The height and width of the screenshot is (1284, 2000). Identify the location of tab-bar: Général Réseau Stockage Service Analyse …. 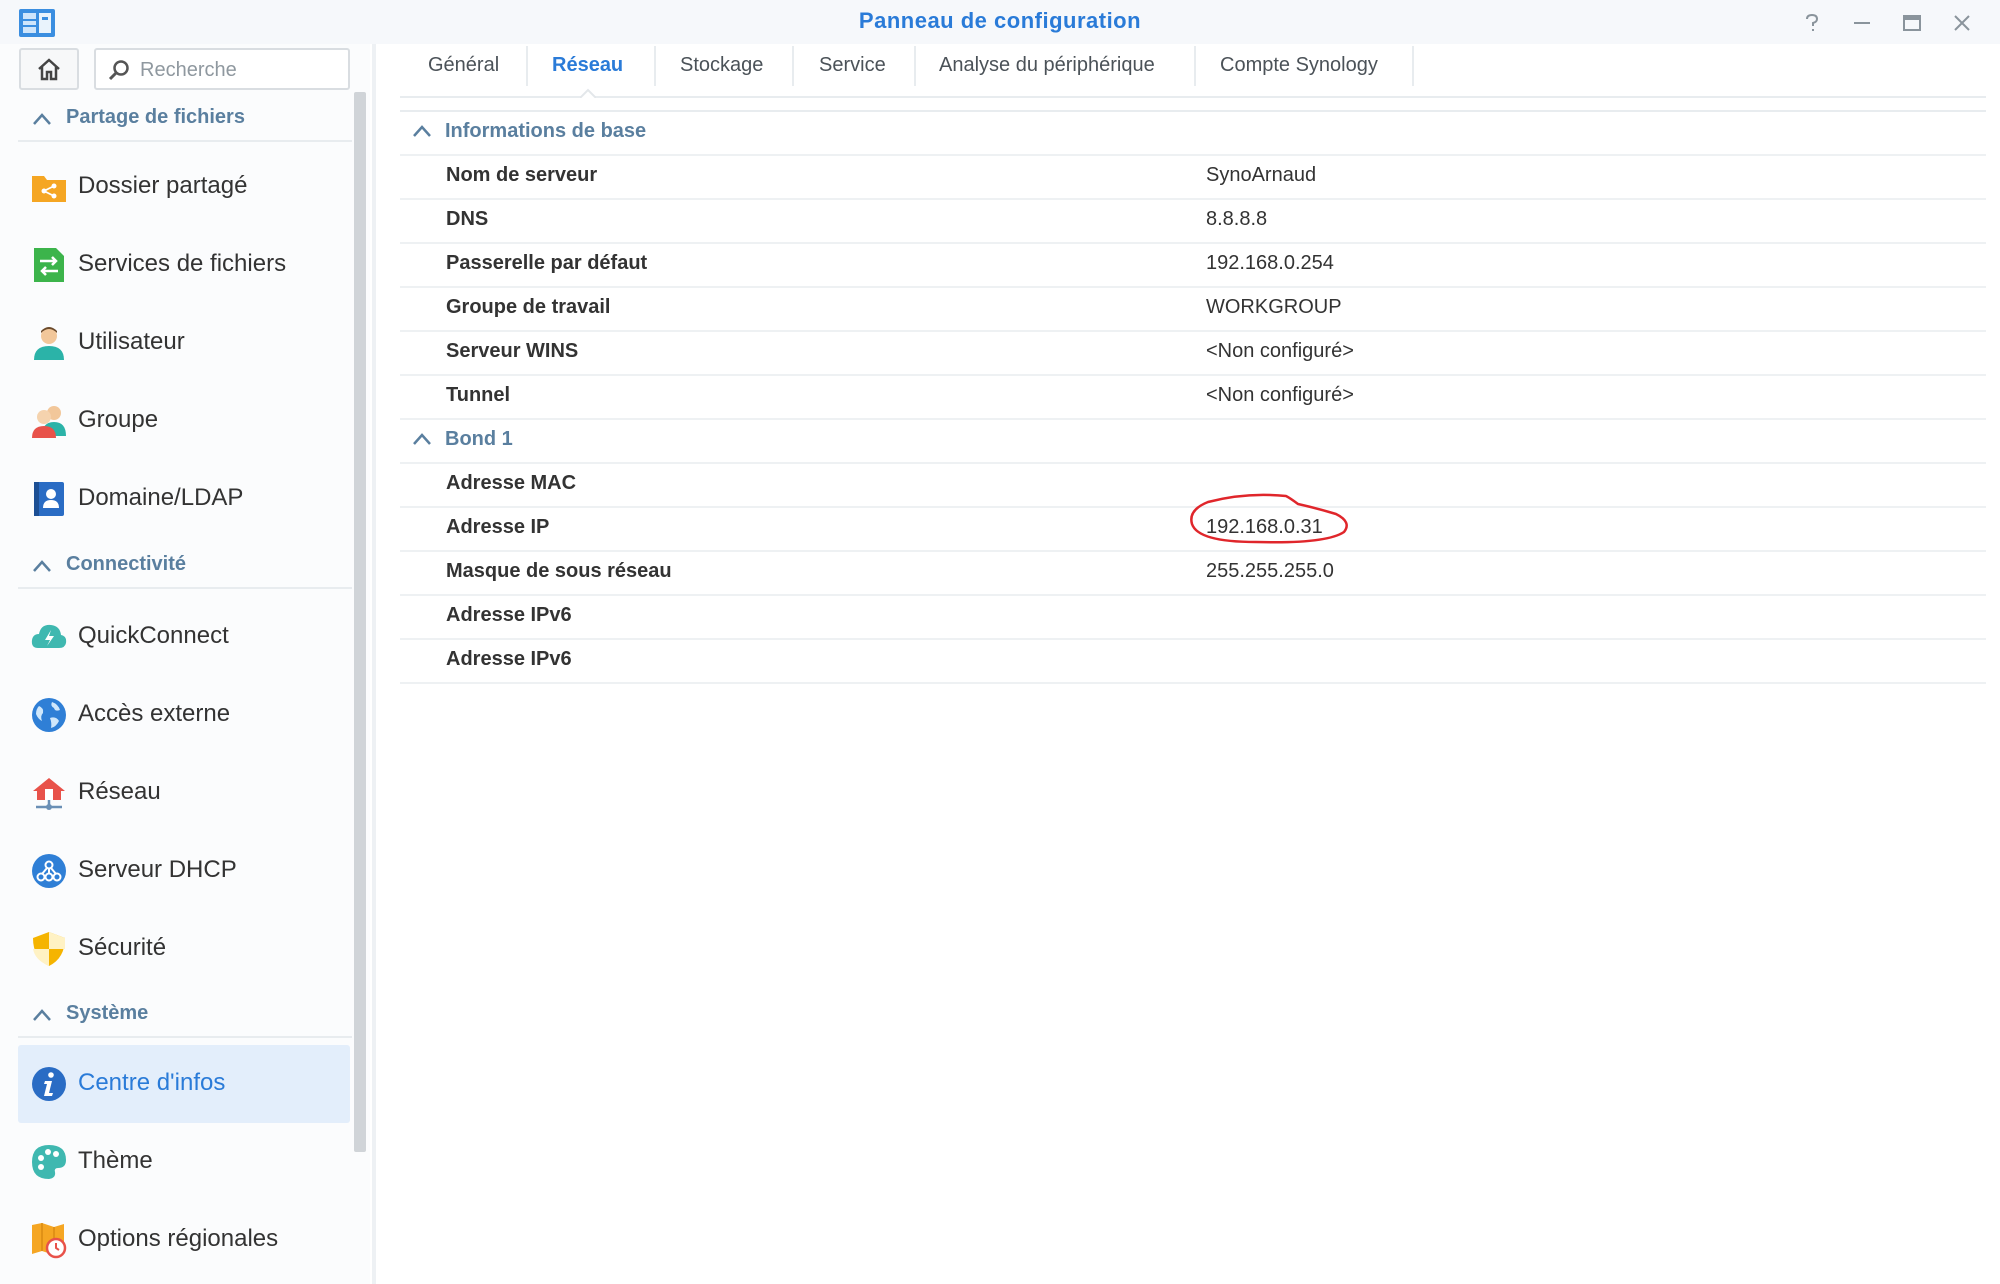
(1193, 72).